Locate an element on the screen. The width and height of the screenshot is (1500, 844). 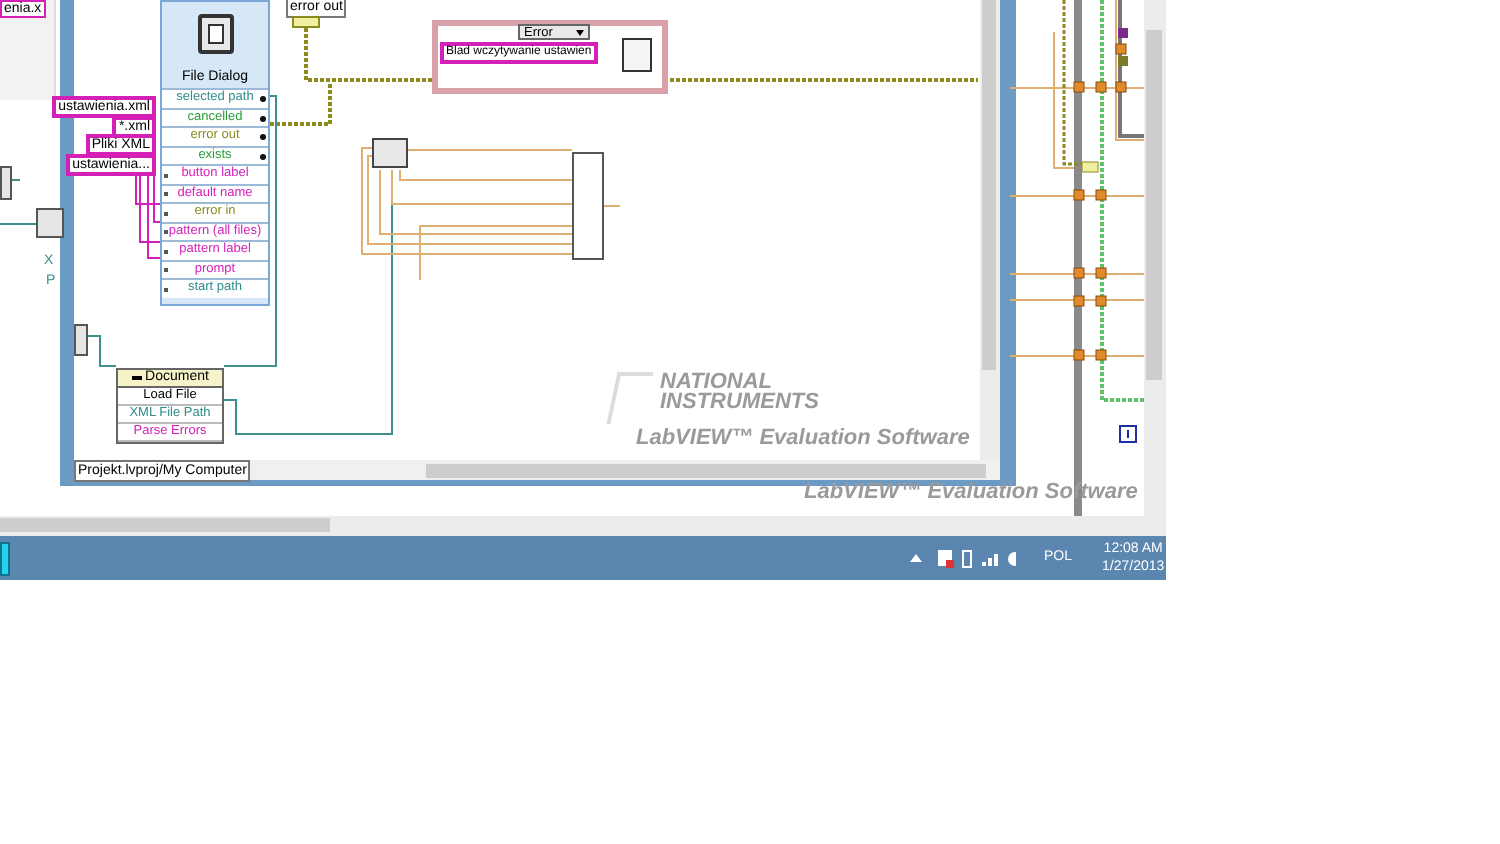
watermark-text: NATIONAL is located at coordinates (716, 382).